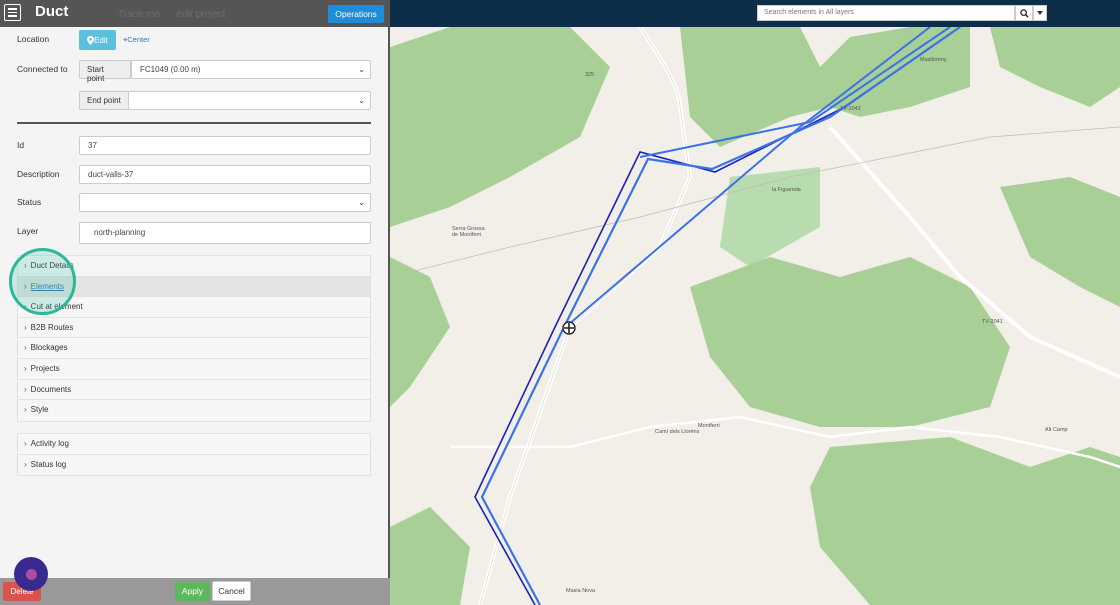 The image size is (1120, 605). I want to click on caret-down-icon, so click(1040, 13).